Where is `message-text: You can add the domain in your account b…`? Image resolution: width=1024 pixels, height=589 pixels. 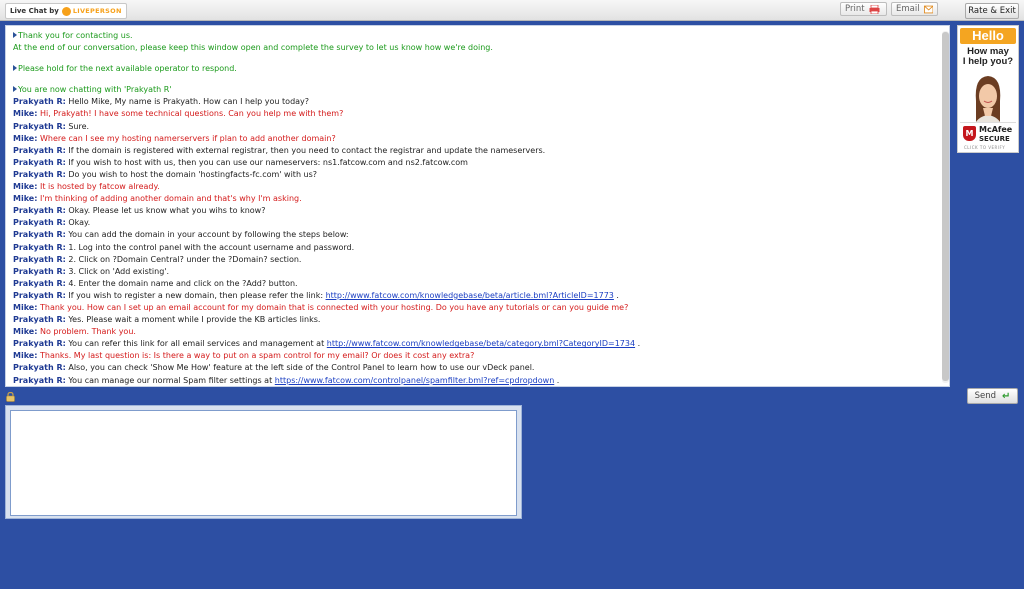 message-text: You can add the domain in your account b… is located at coordinates (207, 235).